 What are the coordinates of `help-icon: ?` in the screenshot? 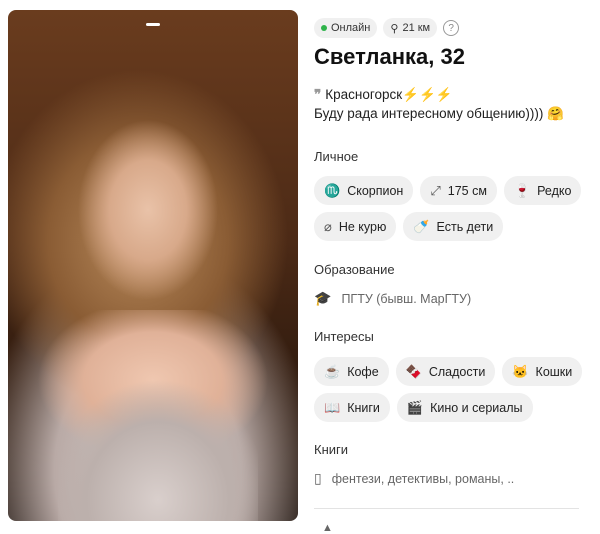 It's located at (451, 28).